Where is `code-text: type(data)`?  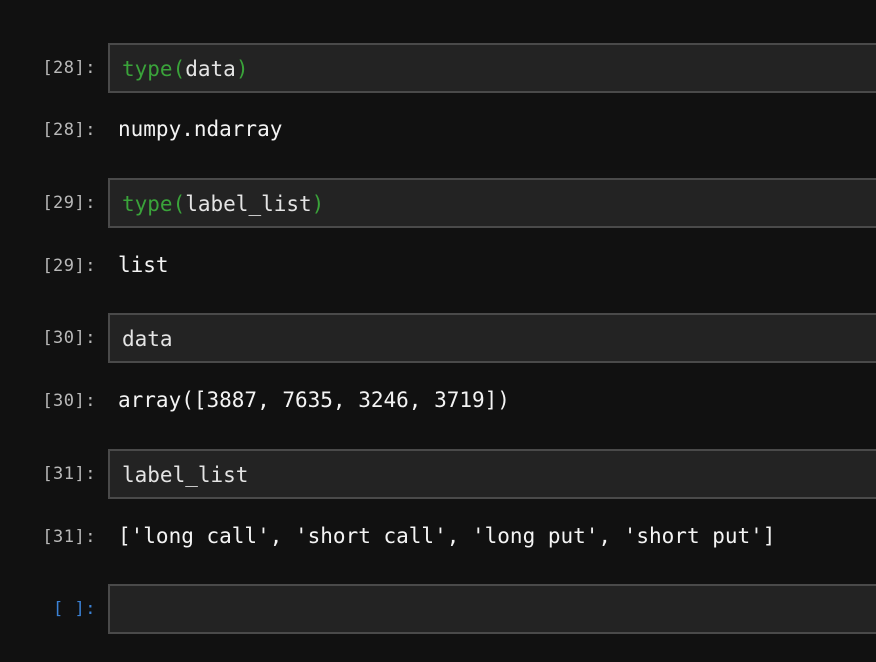
code-text: type(data) is located at coordinates (185, 69).